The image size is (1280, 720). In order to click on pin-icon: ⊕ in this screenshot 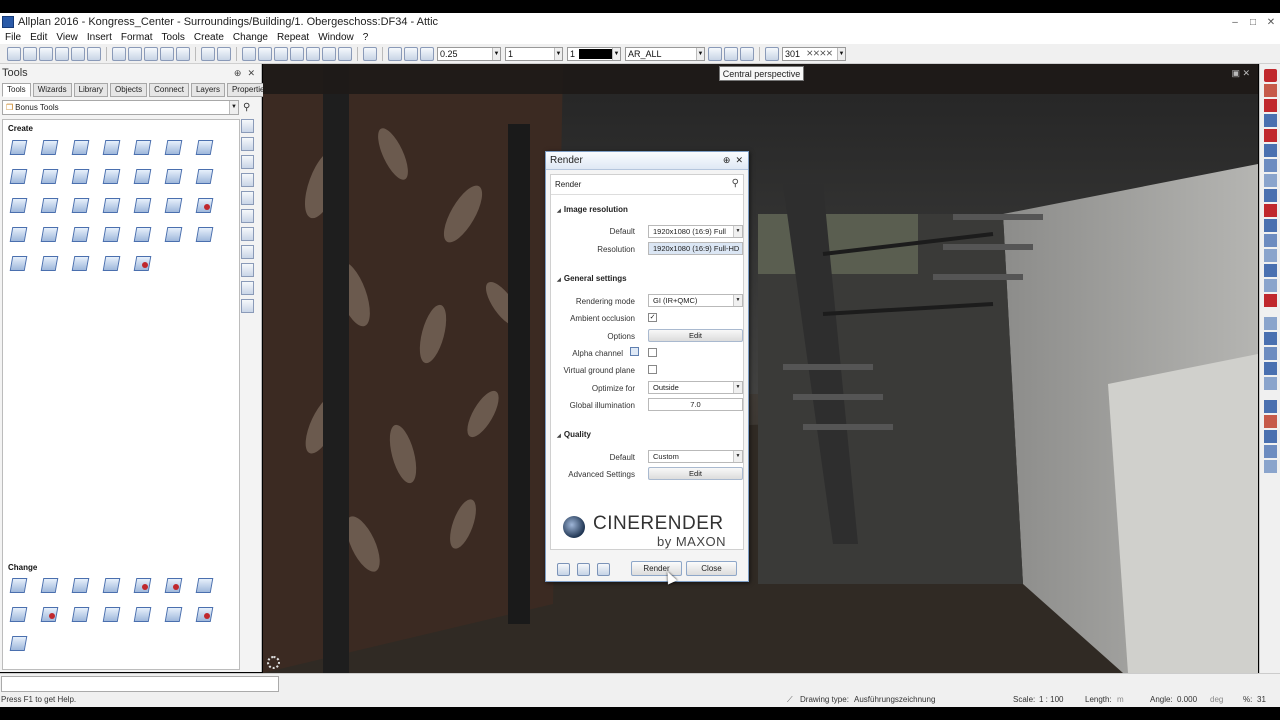, I will do `click(727, 160)`.